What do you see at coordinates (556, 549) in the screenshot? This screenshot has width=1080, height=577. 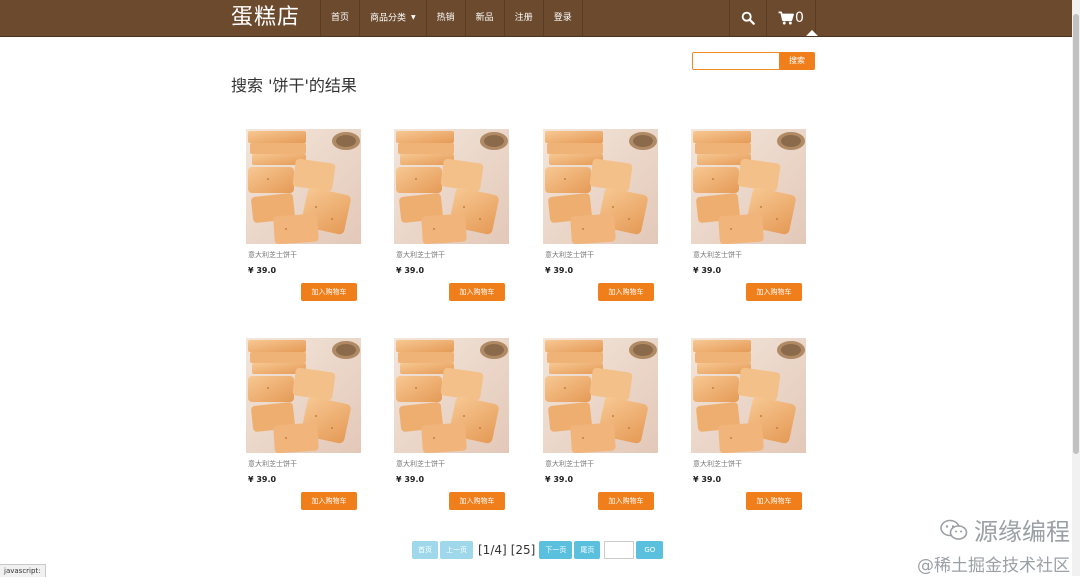 I see `page-next-button: 下一页` at bounding box center [556, 549].